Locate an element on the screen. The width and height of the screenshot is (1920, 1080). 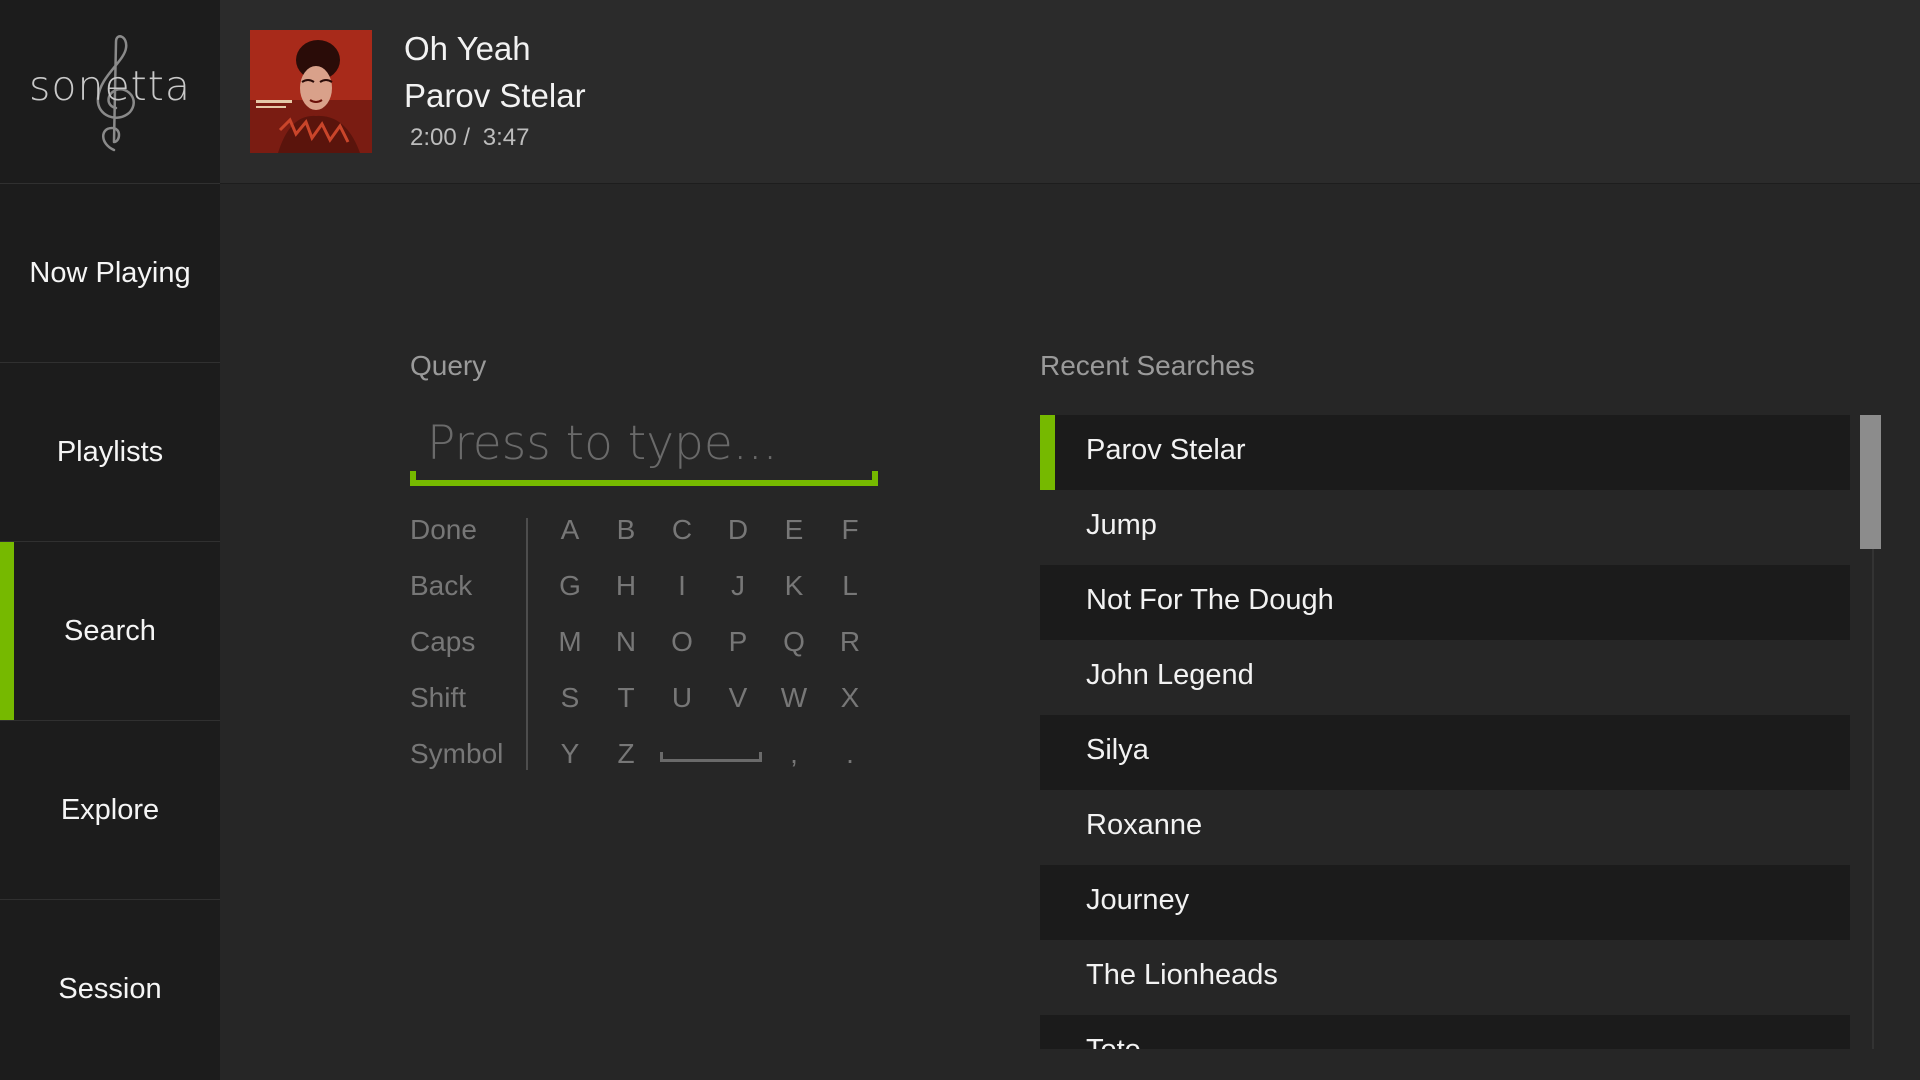
track-duration: 3:47 is located at coordinates (506, 137).